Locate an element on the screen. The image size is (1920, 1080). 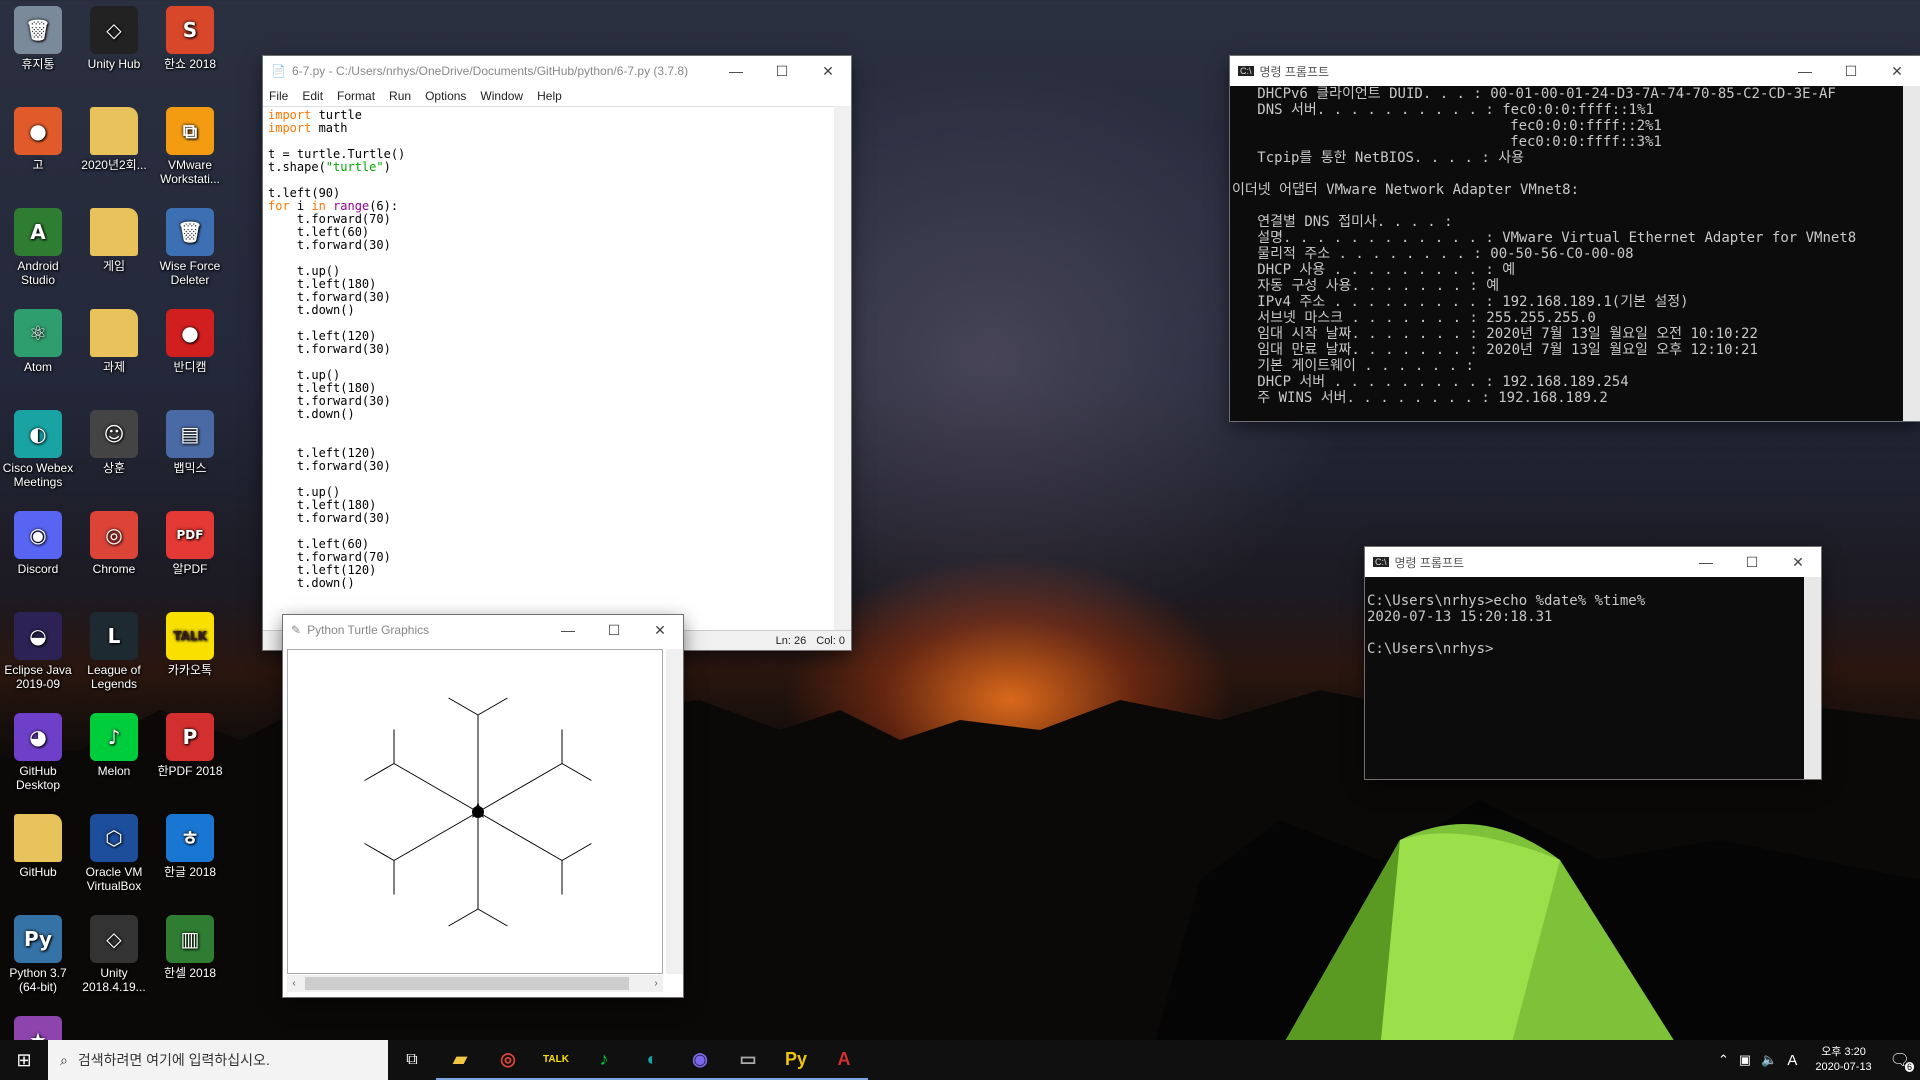
python-icon: Py is located at coordinates (796, 1060).